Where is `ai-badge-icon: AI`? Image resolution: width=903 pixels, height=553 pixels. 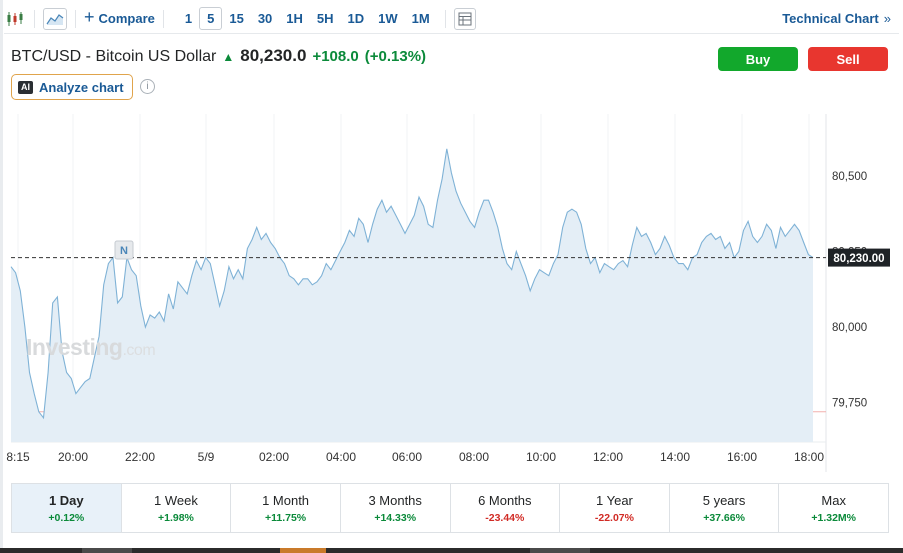
ai-badge-icon: AI is located at coordinates (25, 87).